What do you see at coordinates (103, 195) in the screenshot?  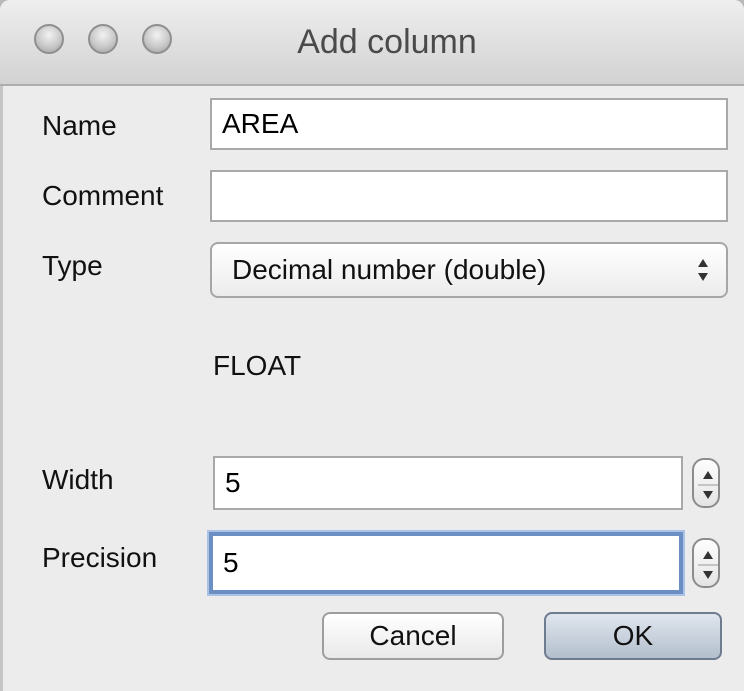 I see `comment-label: Comment` at bounding box center [103, 195].